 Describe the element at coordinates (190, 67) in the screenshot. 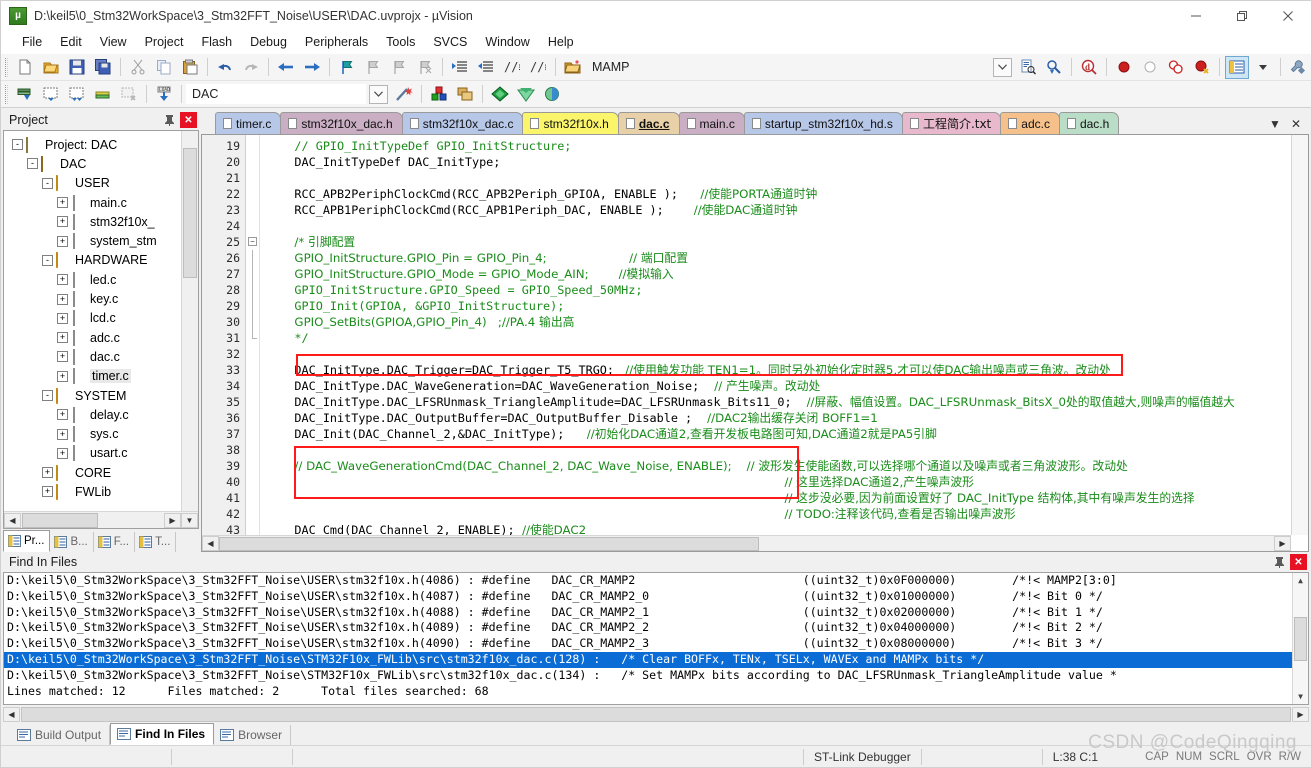

I see `paste-icon` at that location.